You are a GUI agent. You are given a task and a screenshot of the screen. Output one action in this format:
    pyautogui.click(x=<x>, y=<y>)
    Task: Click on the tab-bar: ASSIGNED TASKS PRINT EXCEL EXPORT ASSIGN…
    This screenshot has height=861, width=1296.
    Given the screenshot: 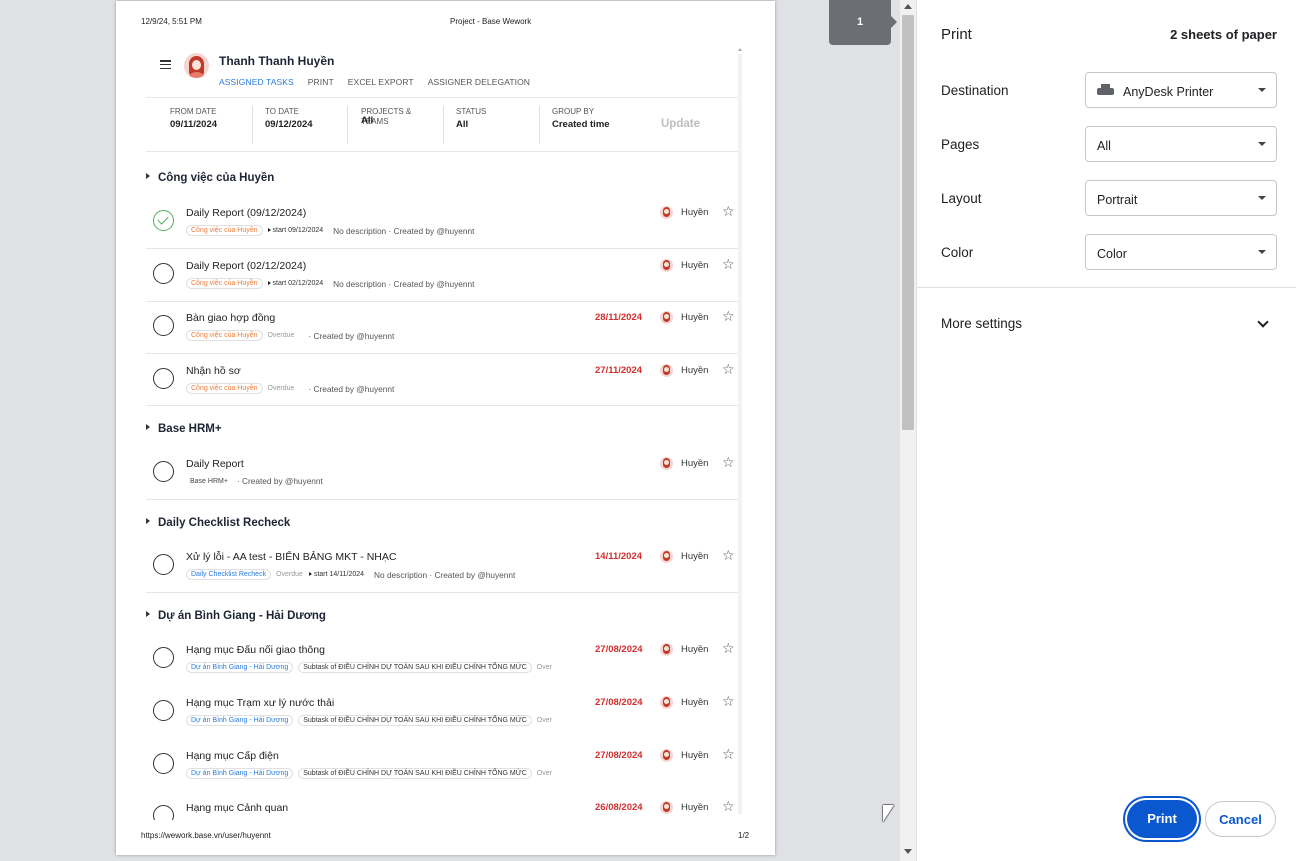 What is the action you would take?
    pyautogui.click(x=381, y=82)
    